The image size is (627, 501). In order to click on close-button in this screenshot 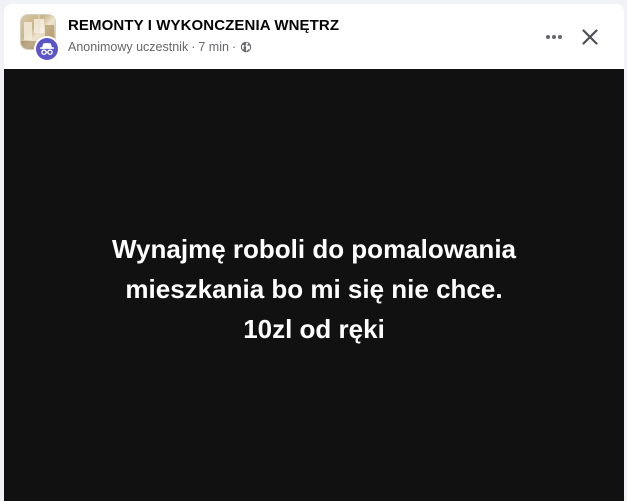, I will do `click(590, 37)`.